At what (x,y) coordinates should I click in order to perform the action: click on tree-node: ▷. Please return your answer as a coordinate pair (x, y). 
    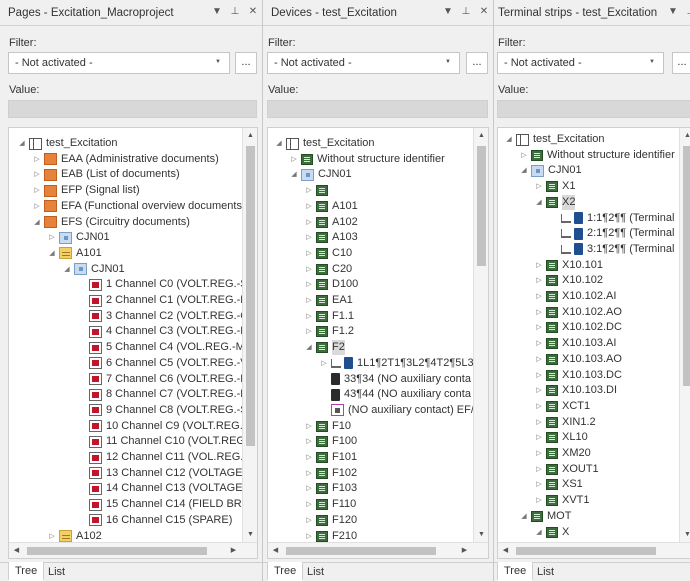
    Looking at the image, I should click on (318, 190).